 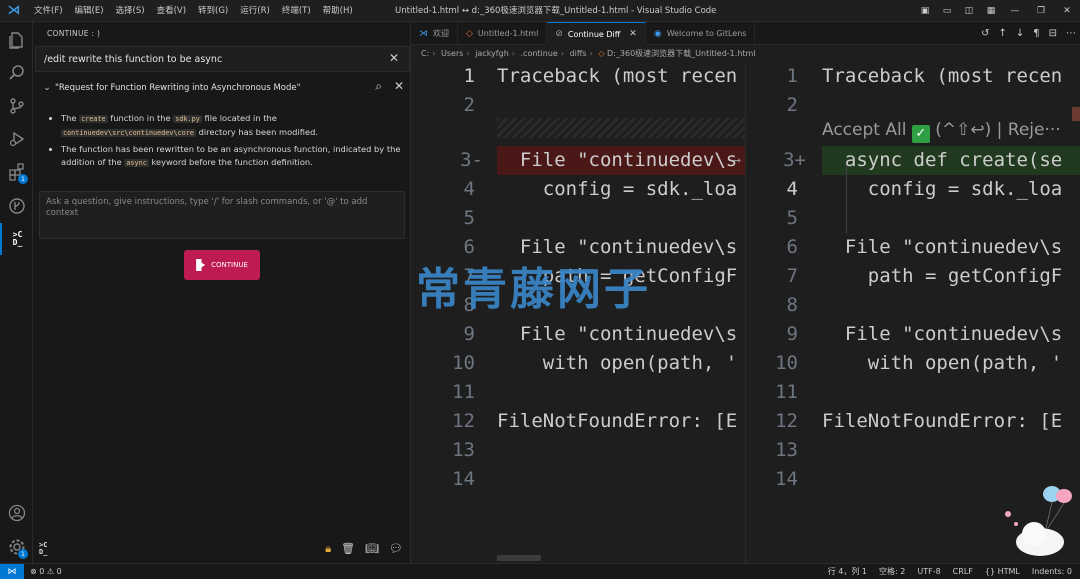 I want to click on tab-untitled: ◇ Untitled-1.html, so click(x=503, y=33).